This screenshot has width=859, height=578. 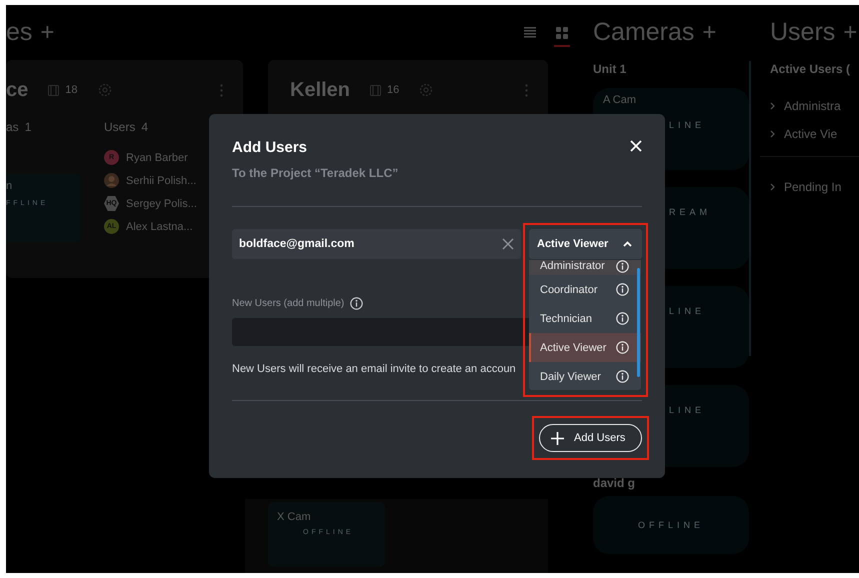 What do you see at coordinates (294, 517) in the screenshot?
I see `camera-name: X Cam` at bounding box center [294, 517].